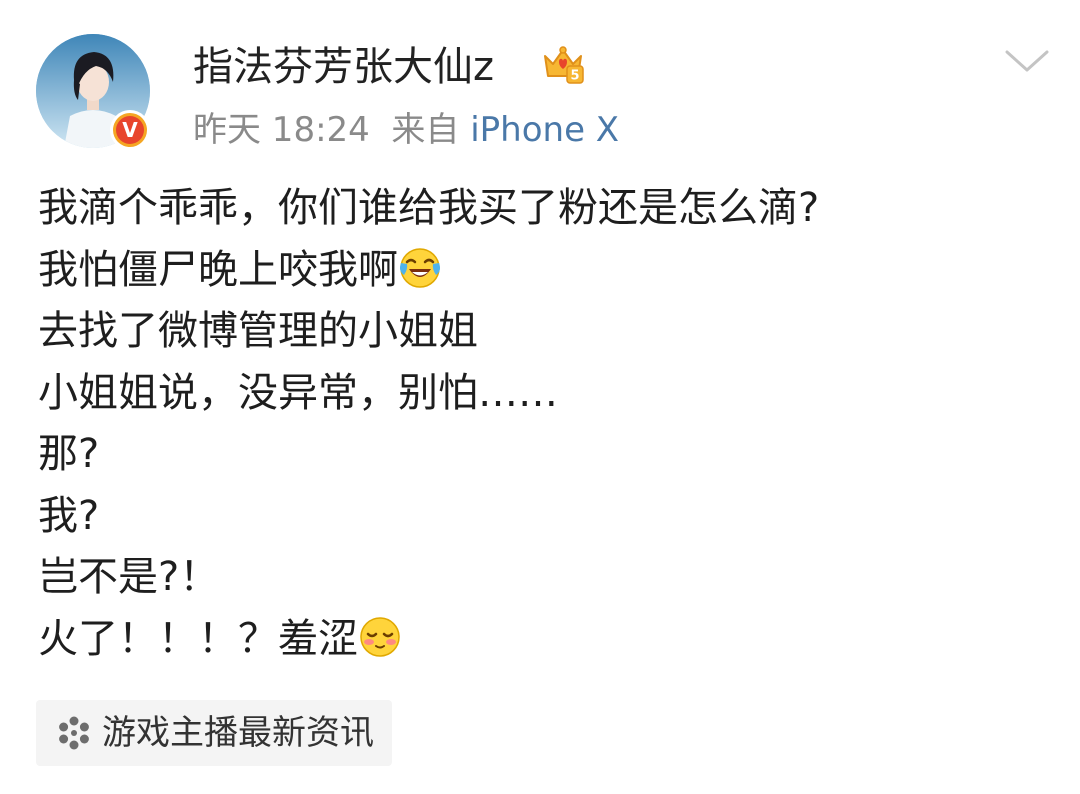 This screenshot has height=794, width=1080. Describe the element at coordinates (420, 267) in the screenshot. I see `crying-laughing-emoji-icon` at that location.